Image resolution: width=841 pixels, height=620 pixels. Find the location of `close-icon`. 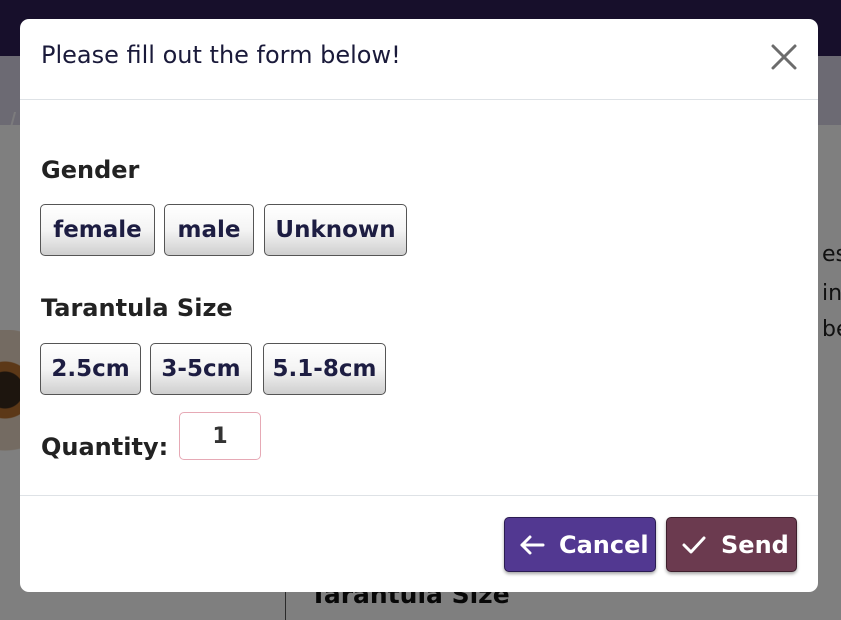

close-icon is located at coordinates (784, 57).